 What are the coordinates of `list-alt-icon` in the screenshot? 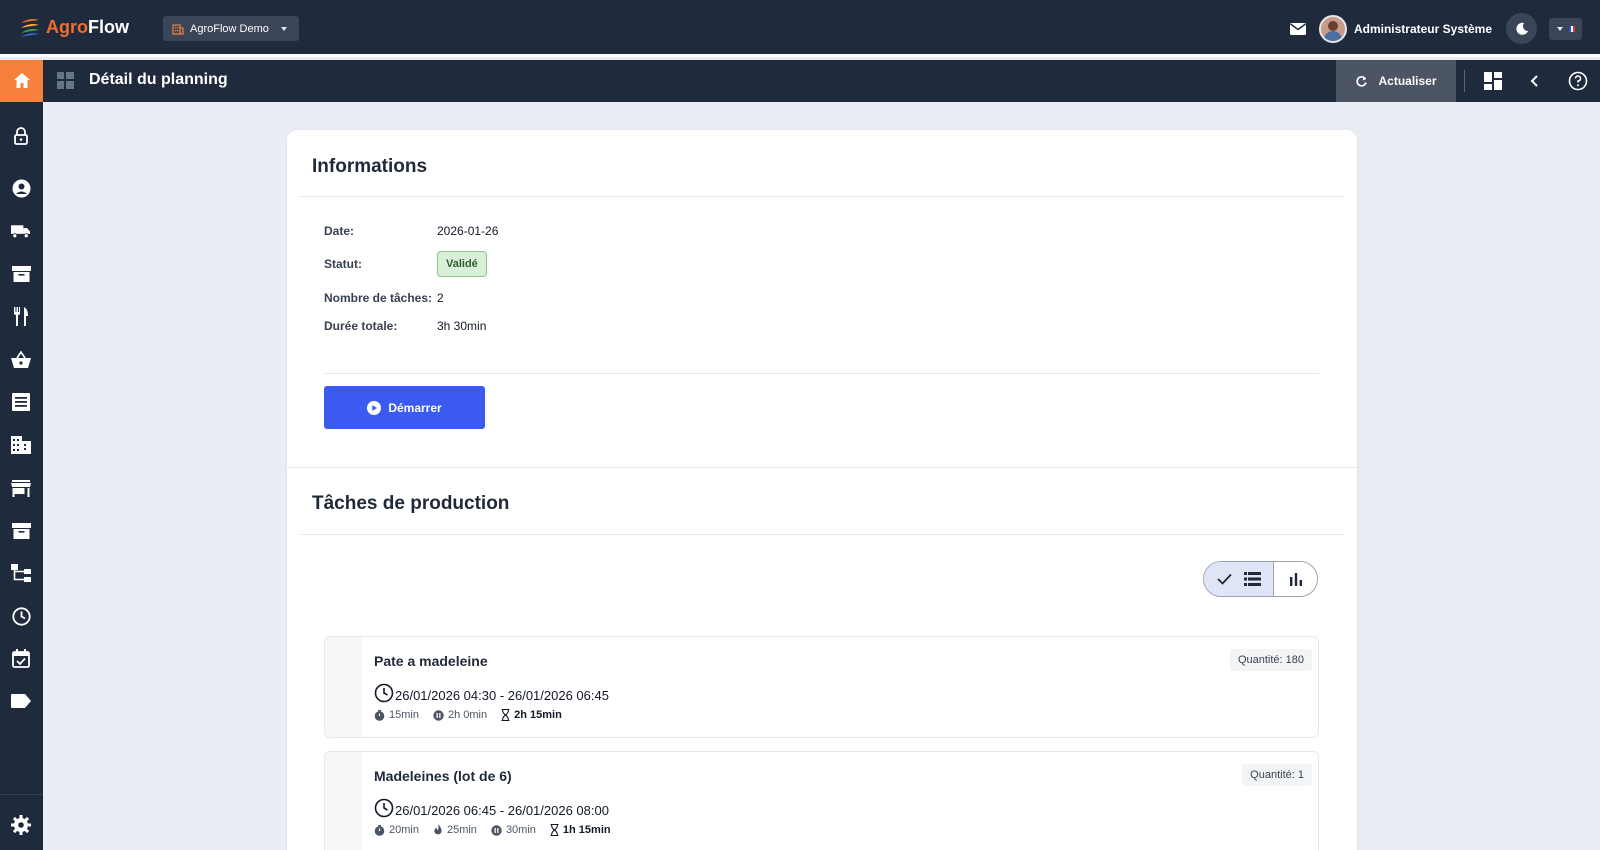 It's located at (21, 402).